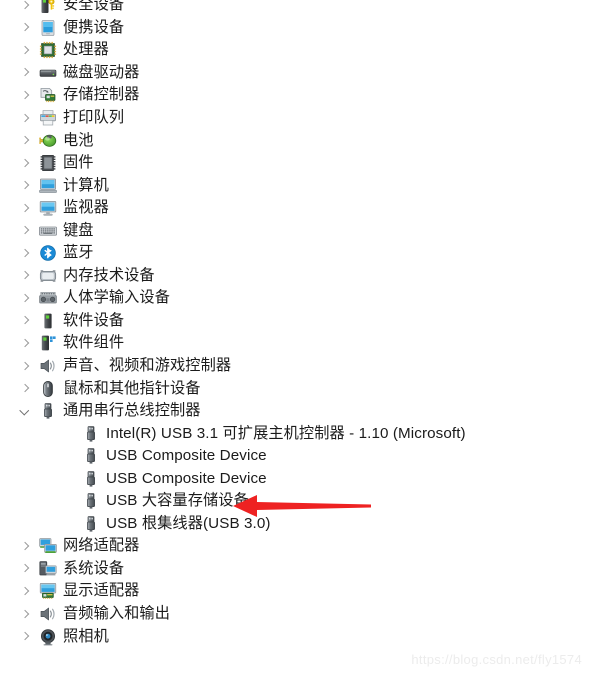  Describe the element at coordinates (496, 659) in the screenshot. I see `watermark-text: https://blog.csdn.net/fly1574` at that location.